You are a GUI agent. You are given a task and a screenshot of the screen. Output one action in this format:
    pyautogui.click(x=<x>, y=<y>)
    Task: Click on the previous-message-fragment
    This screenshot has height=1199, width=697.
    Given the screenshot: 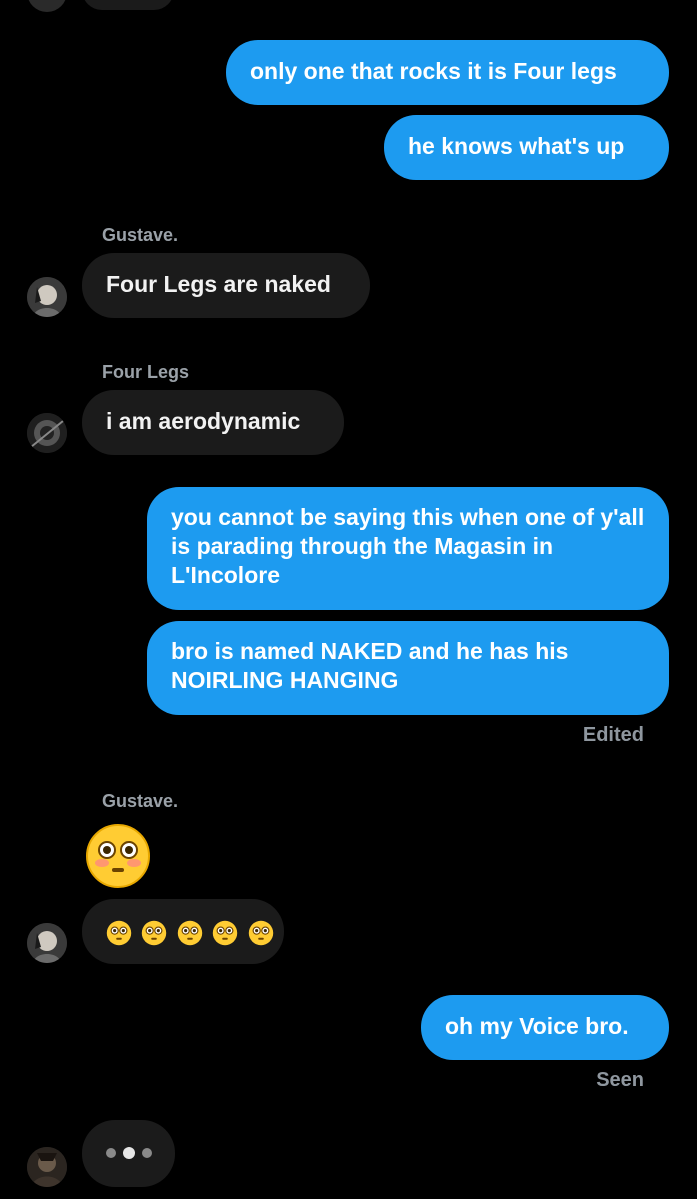 What is the action you would take?
    pyautogui.click(x=128, y=5)
    